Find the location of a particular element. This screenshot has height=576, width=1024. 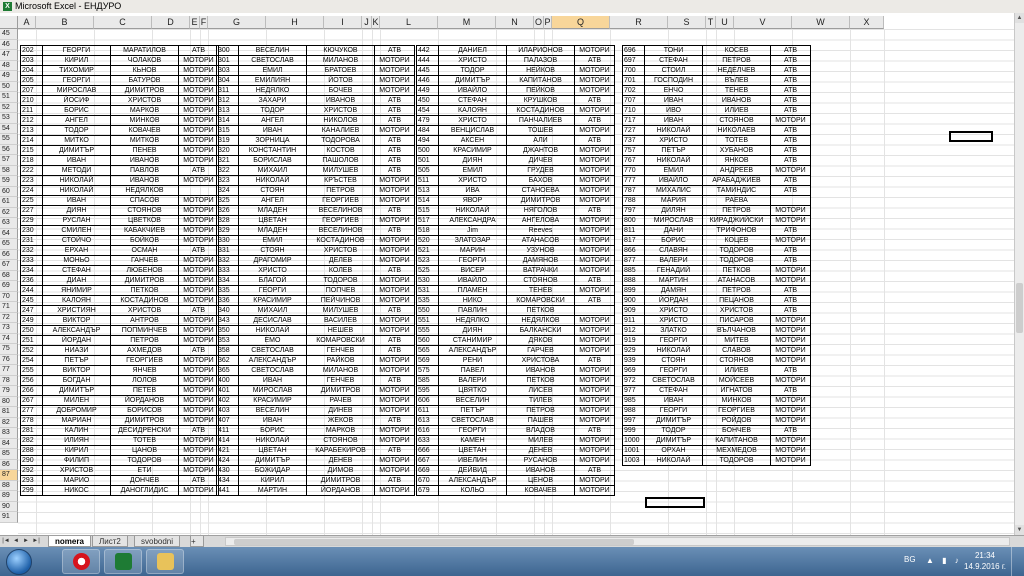

number-cell: 300 is located at coordinates (227, 50).